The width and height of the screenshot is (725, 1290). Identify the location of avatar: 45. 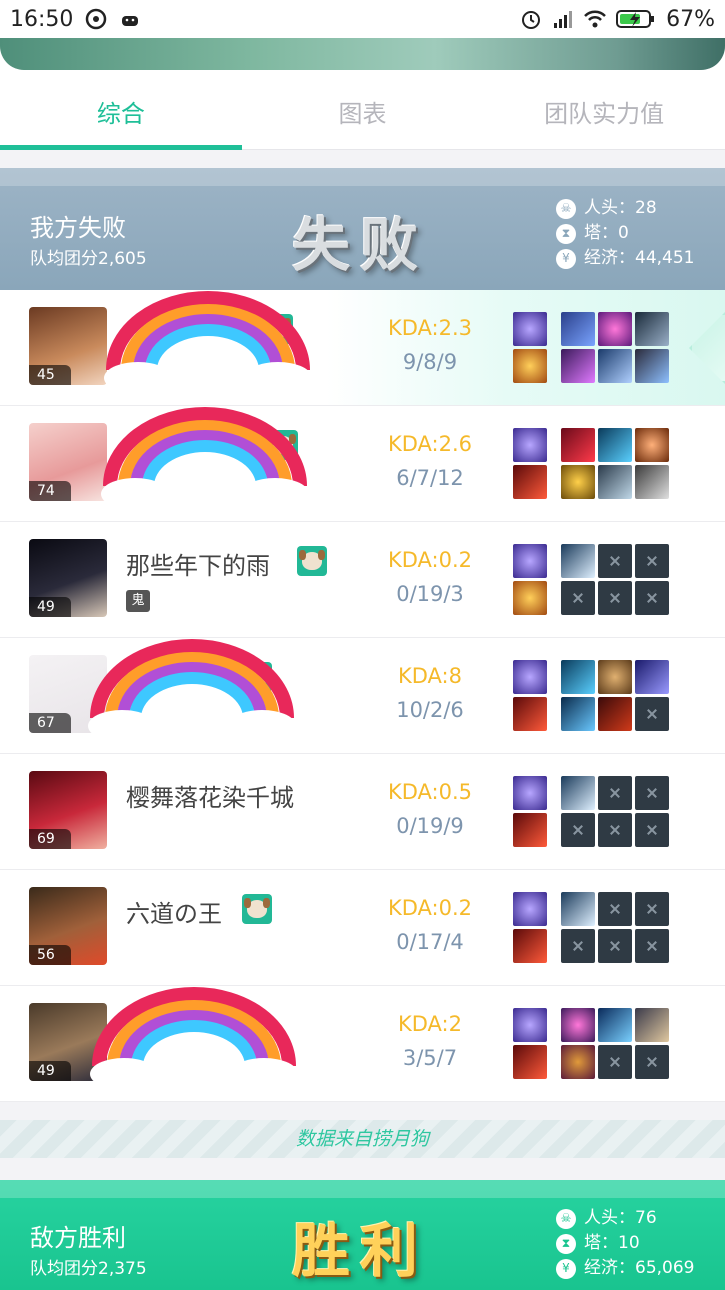
(68, 346).